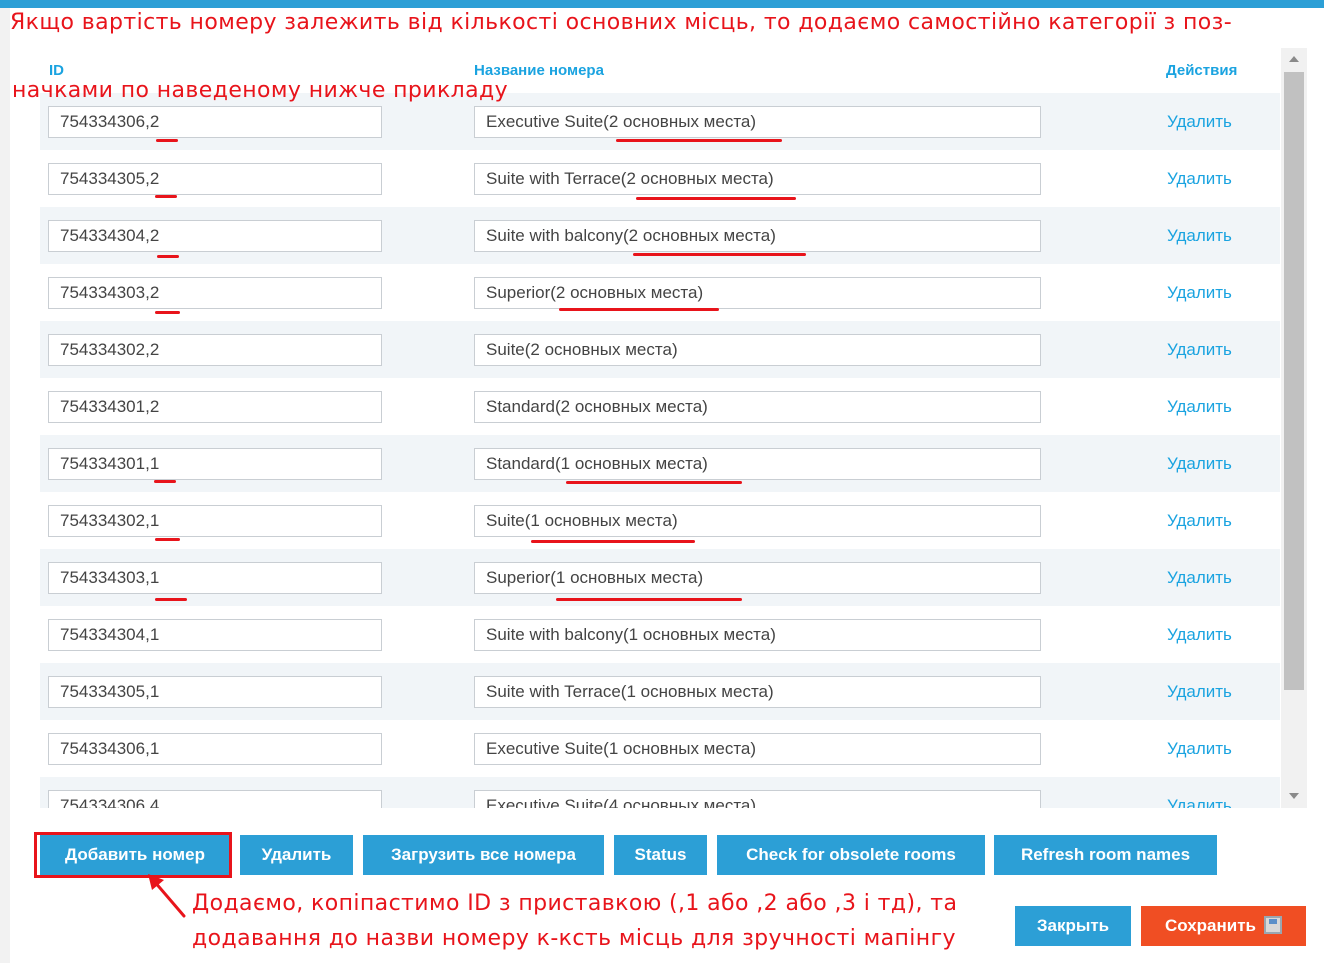 The image size is (1324, 963). Describe the element at coordinates (215, 635) in the screenshot. I see `room-id-input: 754334304,1` at that location.